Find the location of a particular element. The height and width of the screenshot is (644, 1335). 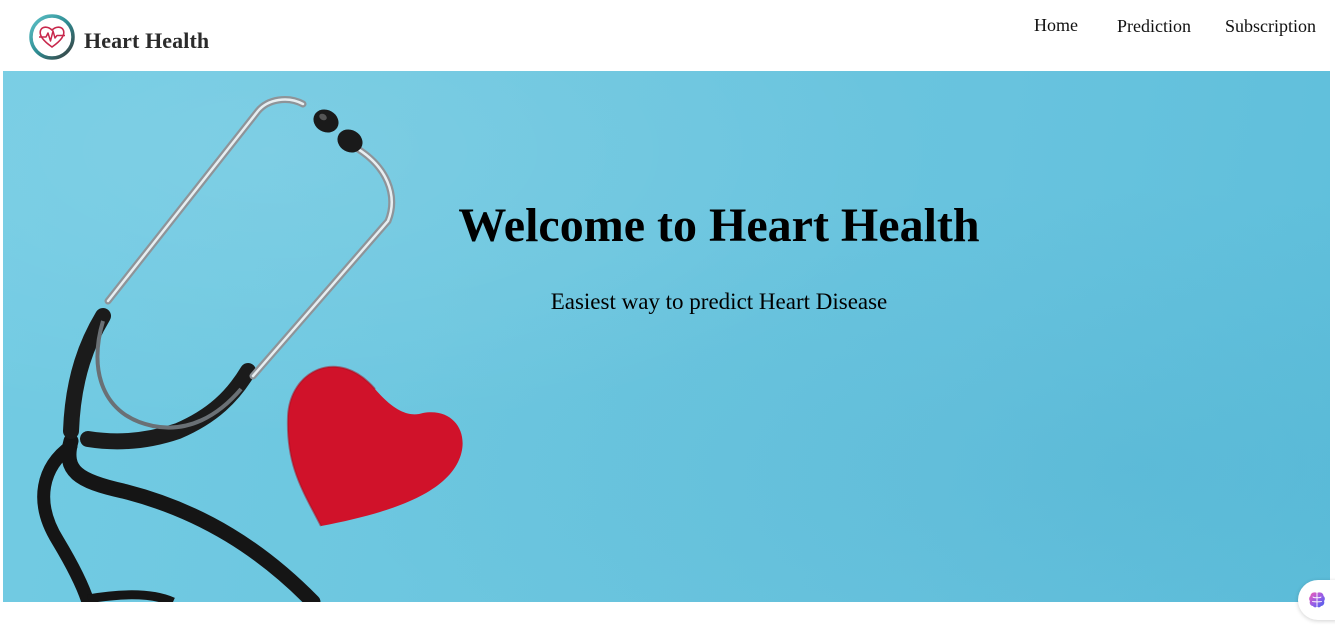

hero-subtitle: Easiest way to predict Heart Disease is located at coordinates (719, 301).